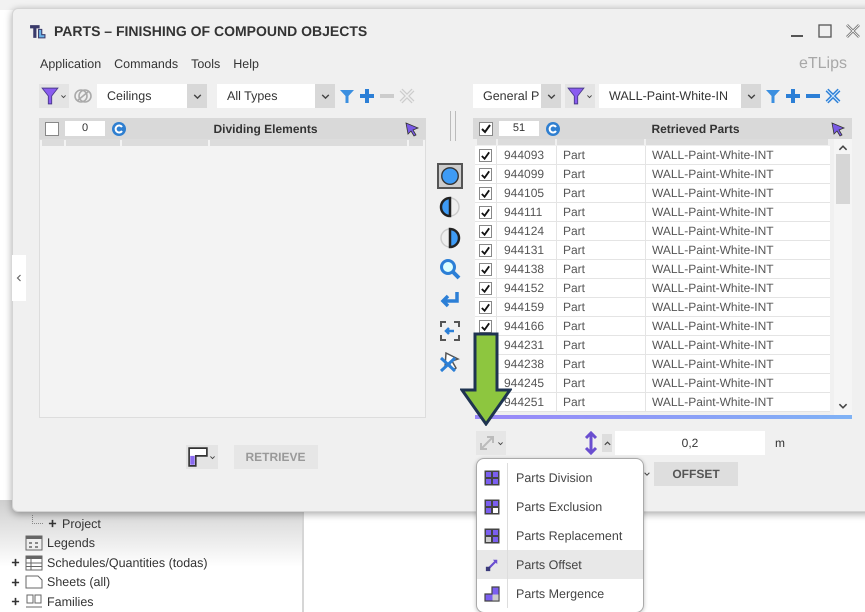  I want to click on table-cell: 944099, so click(527, 174).